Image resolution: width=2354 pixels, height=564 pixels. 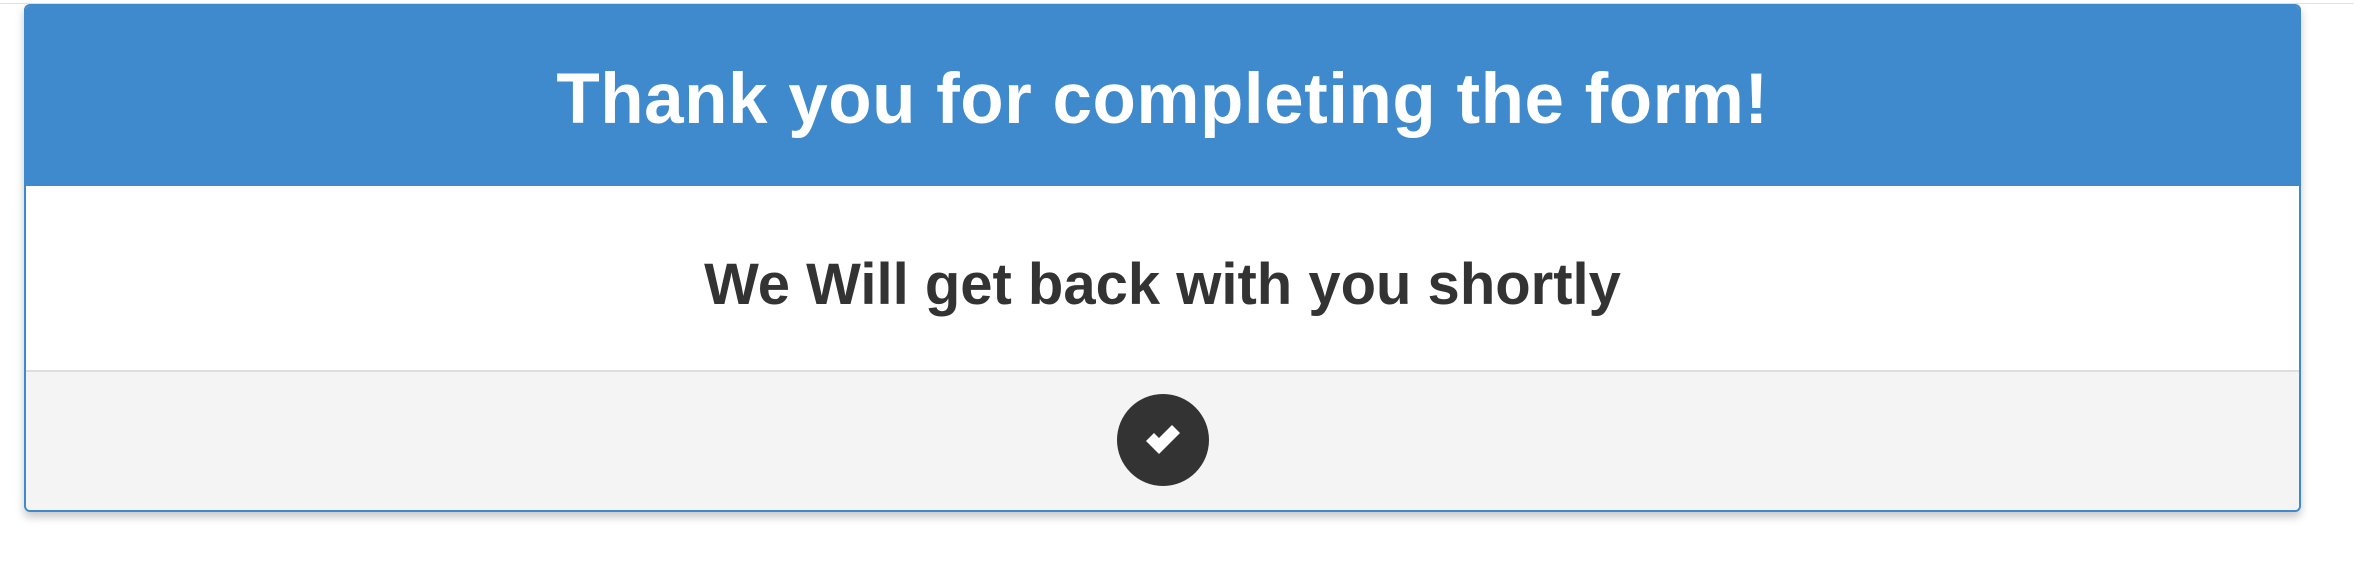 I want to click on check-circle-icon, so click(x=1162, y=440).